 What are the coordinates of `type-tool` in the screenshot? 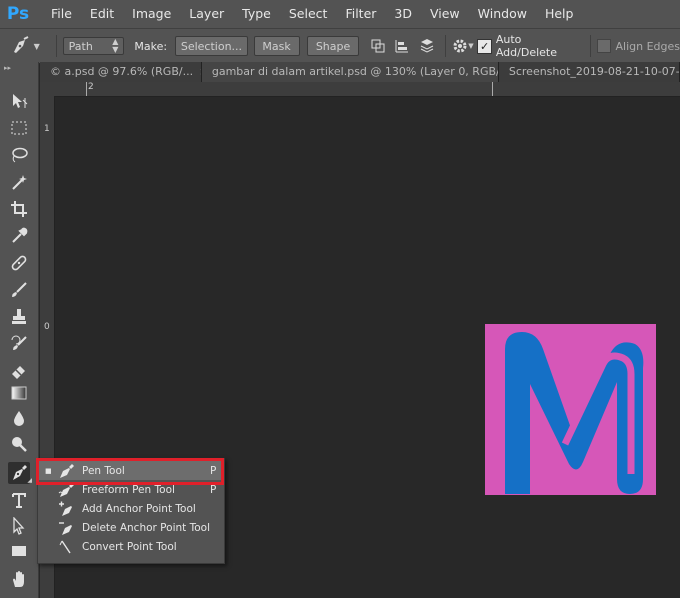 It's located at (19, 500).